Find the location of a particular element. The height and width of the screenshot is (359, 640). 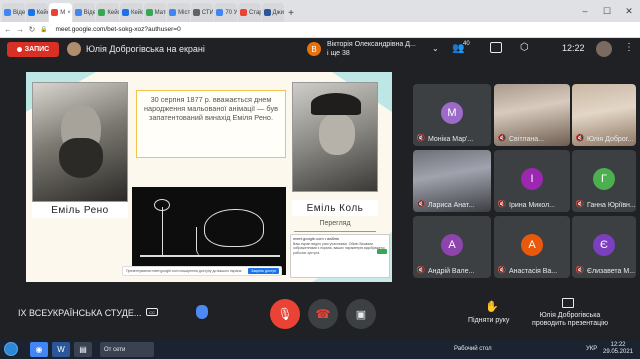

chrome-icon: ◉ is located at coordinates (39, 349).